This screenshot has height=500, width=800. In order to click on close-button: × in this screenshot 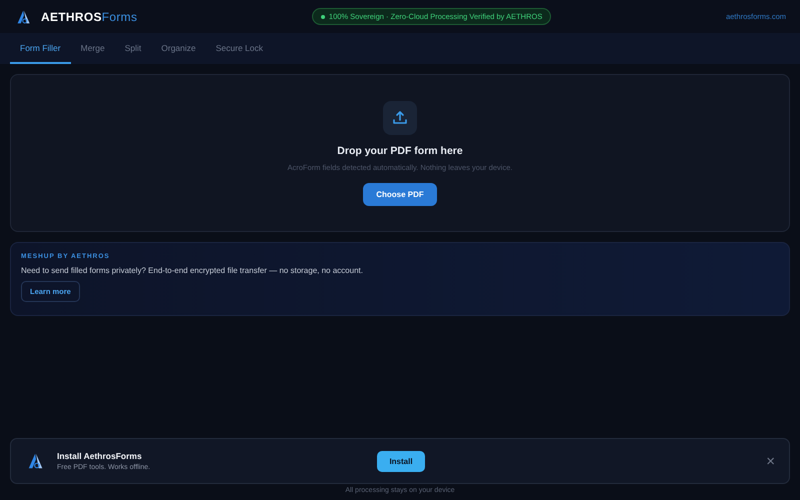, I will do `click(770, 461)`.